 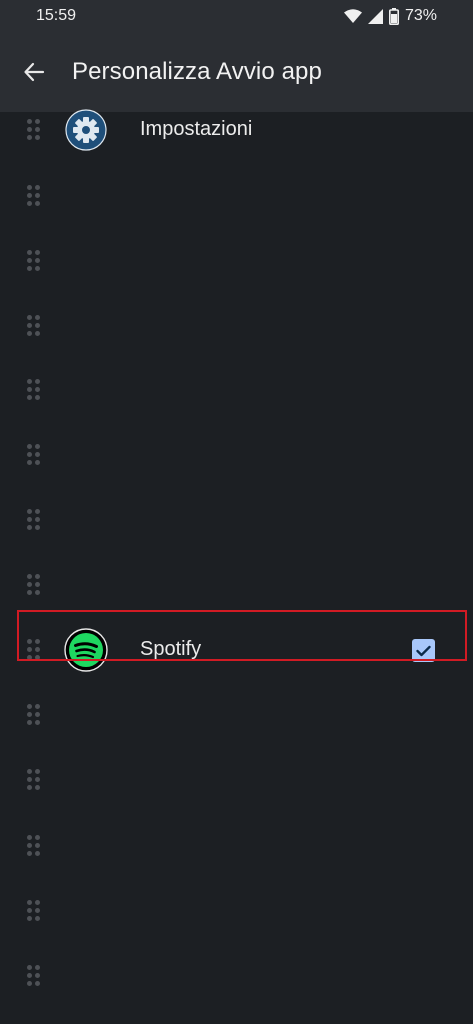 I want to click on wifi-icon, so click(x=352, y=16).